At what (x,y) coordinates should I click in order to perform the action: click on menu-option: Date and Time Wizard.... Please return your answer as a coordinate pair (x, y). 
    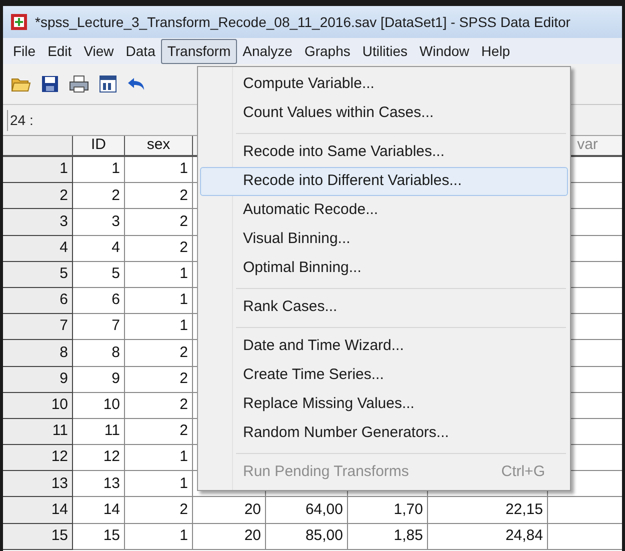
    Looking at the image, I should click on (384, 346).